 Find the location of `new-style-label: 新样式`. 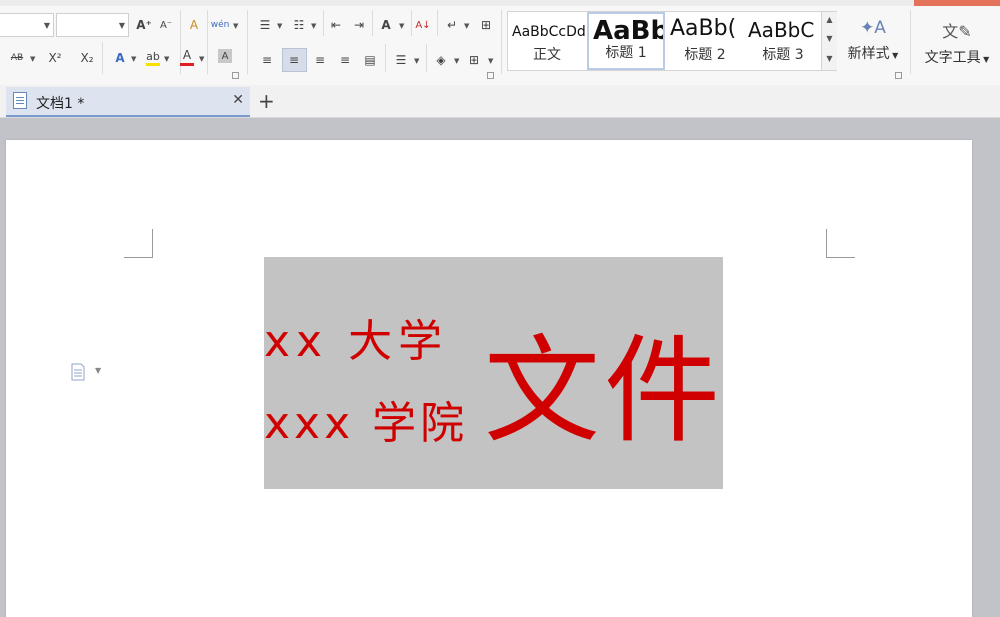

new-style-label: 新样式 is located at coordinates (868, 54).